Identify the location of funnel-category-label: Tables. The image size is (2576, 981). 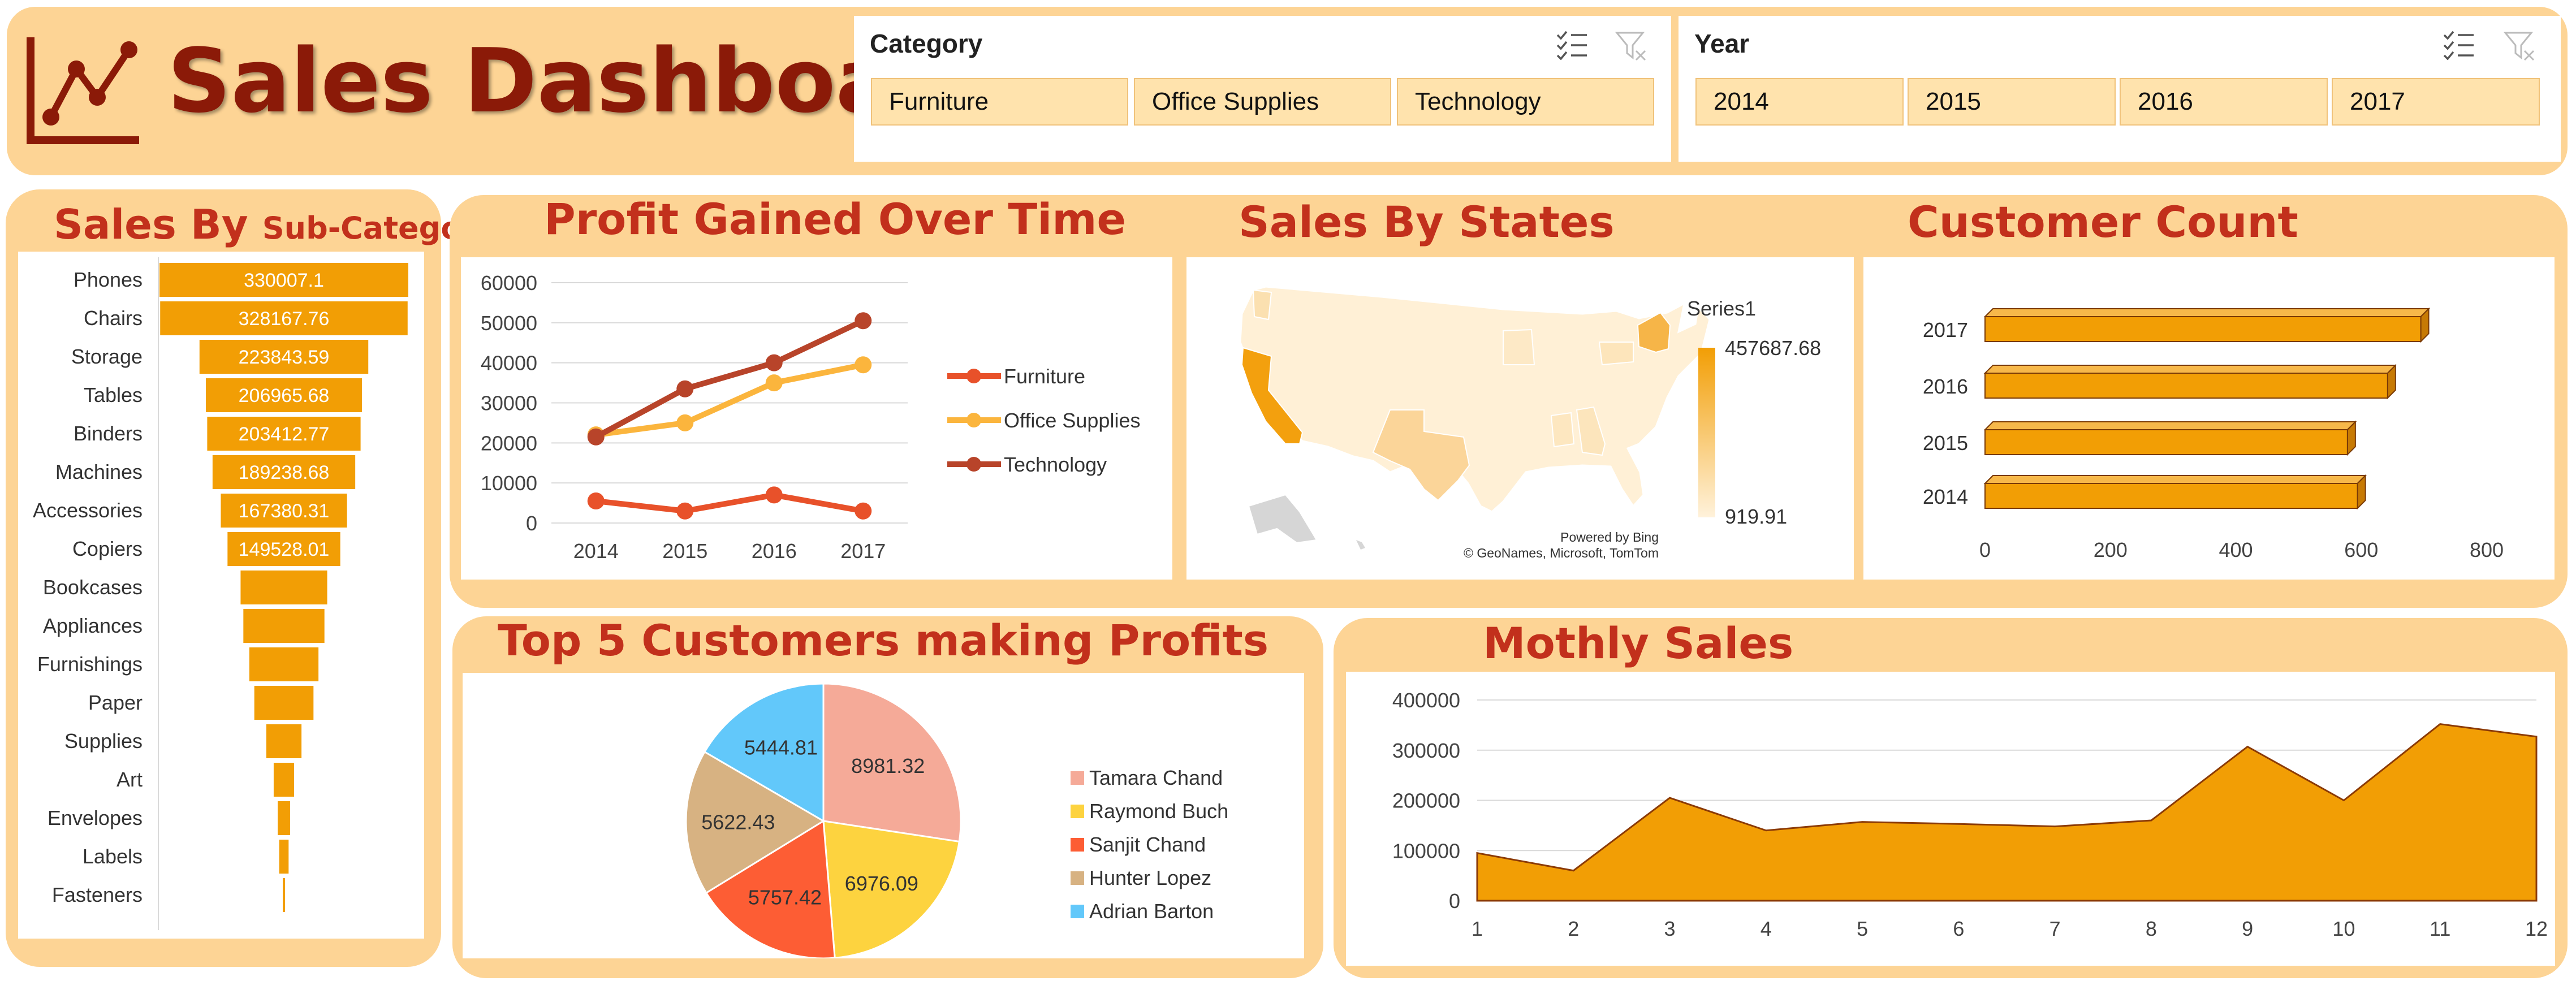
(113, 395).